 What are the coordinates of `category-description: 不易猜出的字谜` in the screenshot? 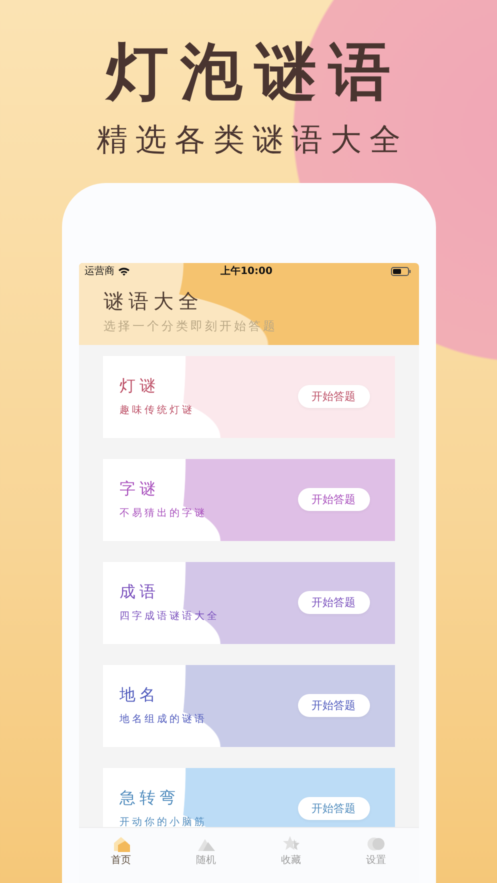 It's located at (163, 513).